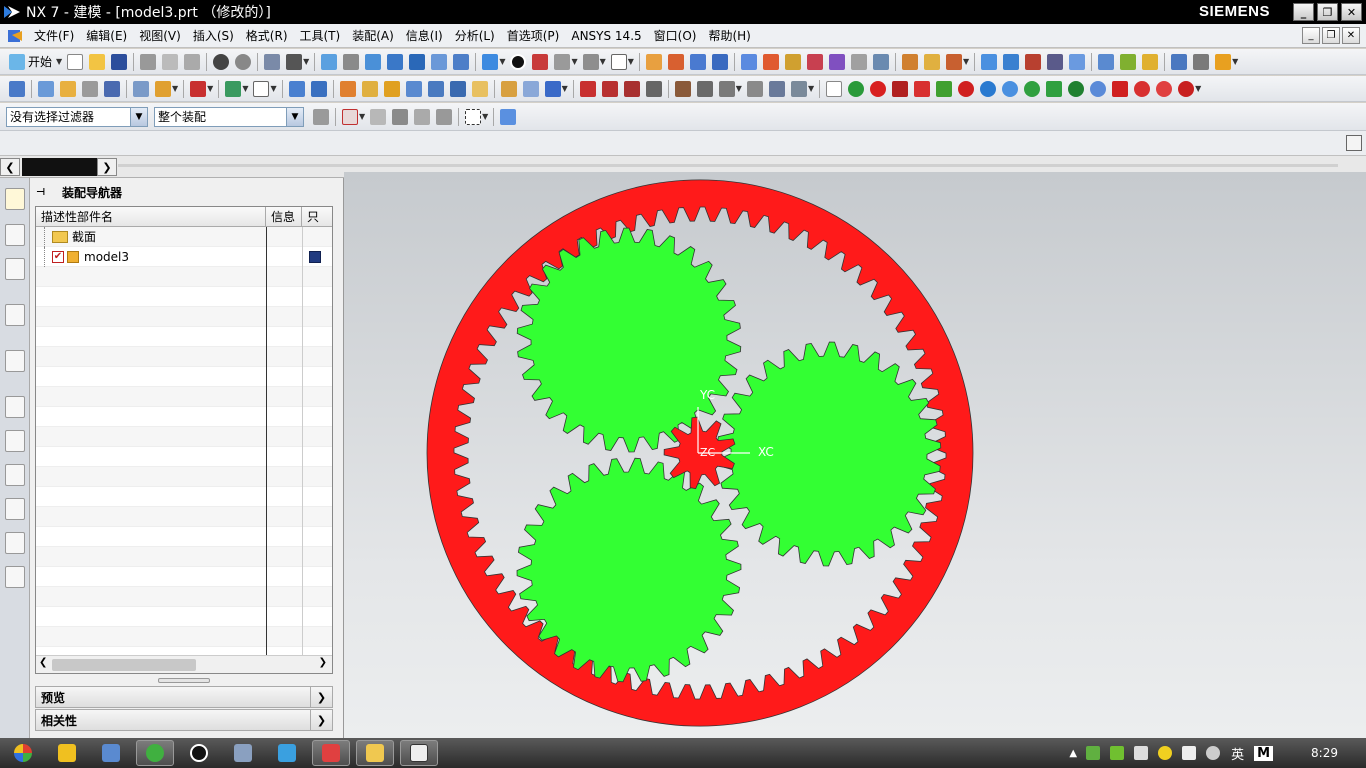 Image resolution: width=1366 pixels, height=768 pixels. Describe the element at coordinates (378, 116) in the screenshot. I see `undo-selection-icon` at that location.